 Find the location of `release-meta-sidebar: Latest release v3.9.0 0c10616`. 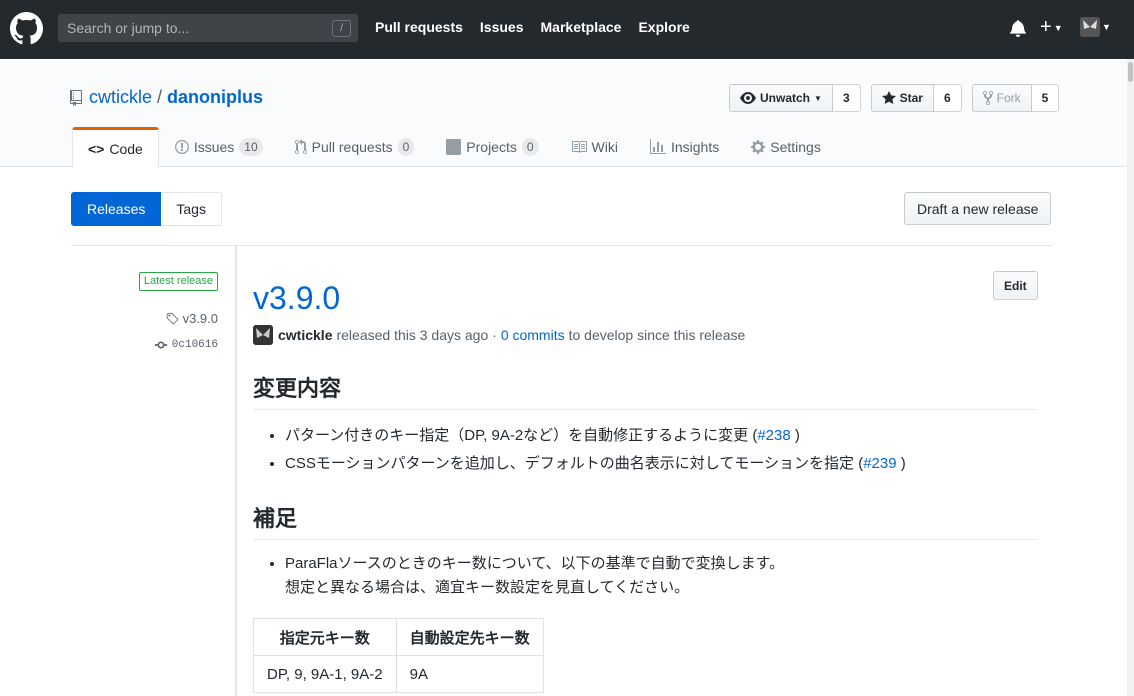

release-meta-sidebar: Latest release v3.9.0 0c10616 is located at coordinates (154, 471).